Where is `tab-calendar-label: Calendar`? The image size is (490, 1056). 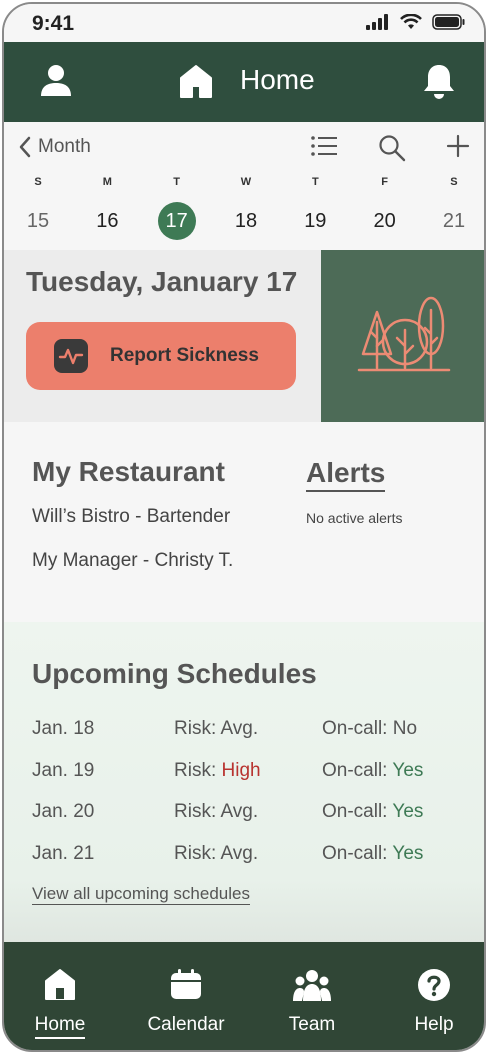 tab-calendar-label: Calendar is located at coordinates (186, 1024).